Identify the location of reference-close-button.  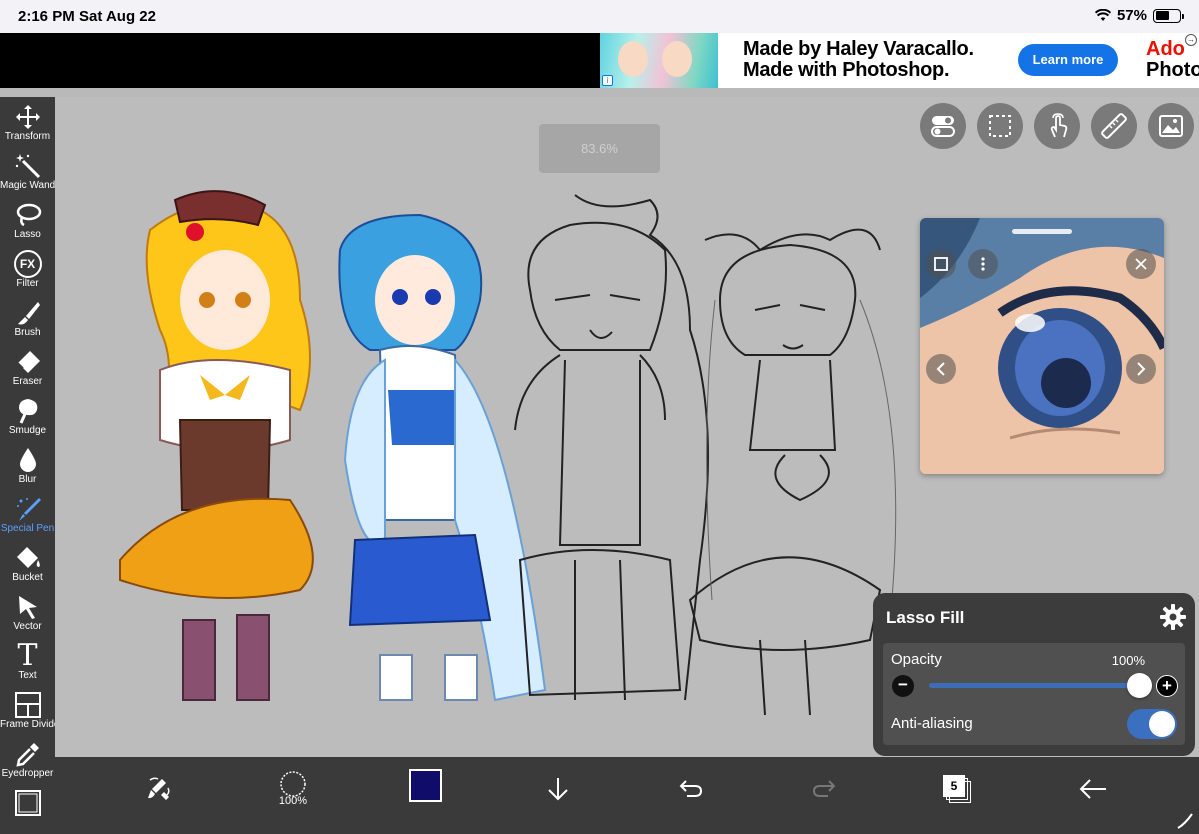
(1141, 264).